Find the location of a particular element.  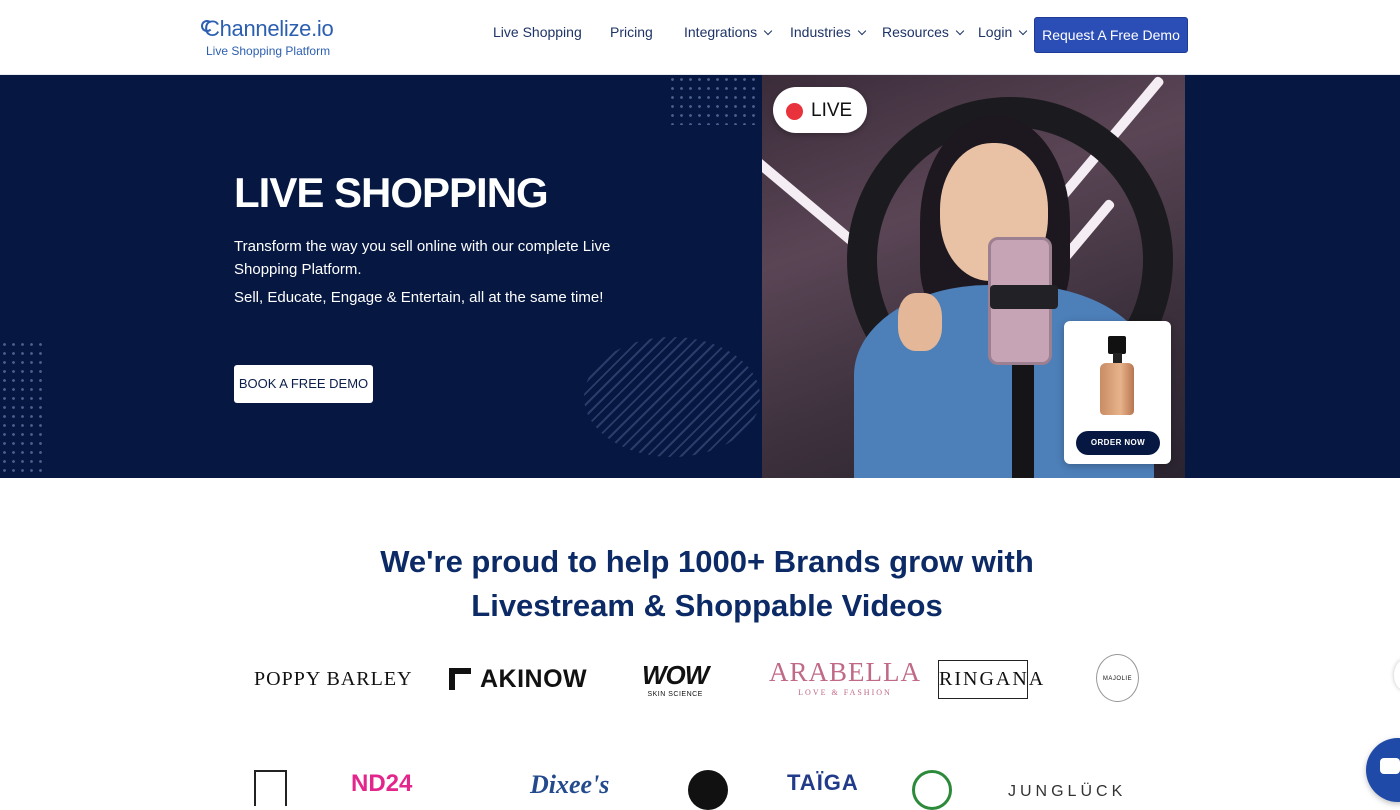

brand-logo-arabella: ARABELLA LOVE & FASHION is located at coordinates (845, 677).